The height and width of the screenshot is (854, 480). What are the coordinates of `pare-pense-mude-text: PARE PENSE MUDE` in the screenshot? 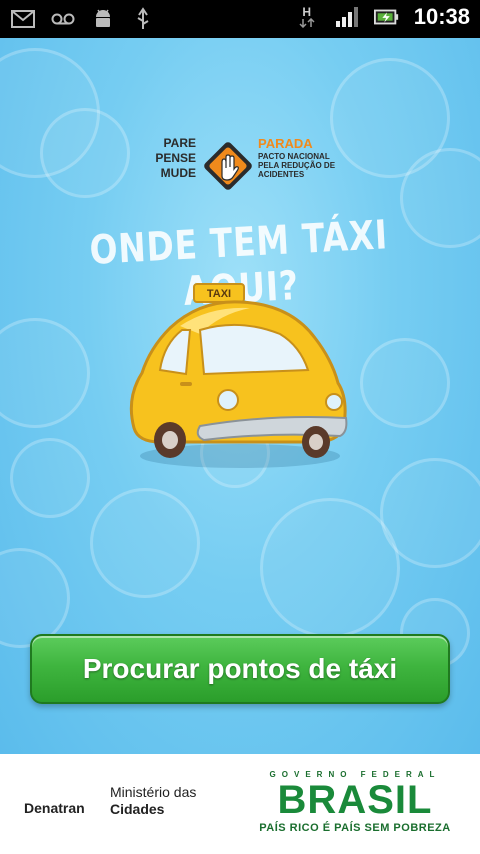 It's located at (174, 158).